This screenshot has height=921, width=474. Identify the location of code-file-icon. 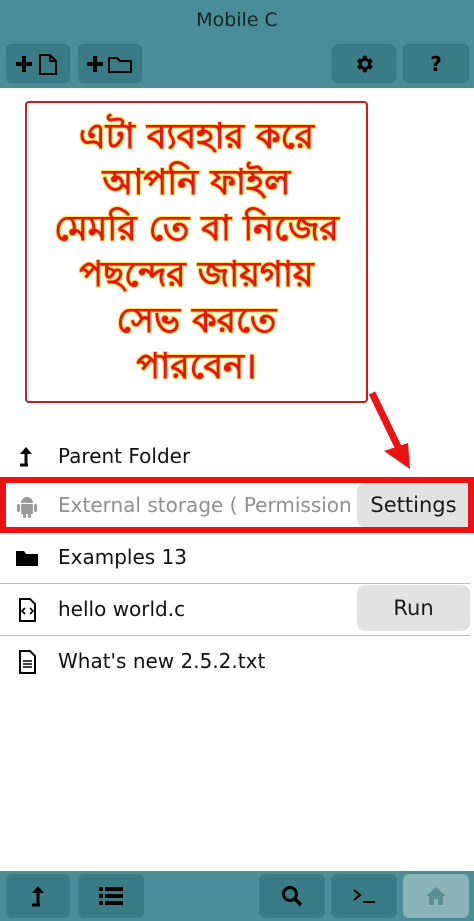
(27, 610).